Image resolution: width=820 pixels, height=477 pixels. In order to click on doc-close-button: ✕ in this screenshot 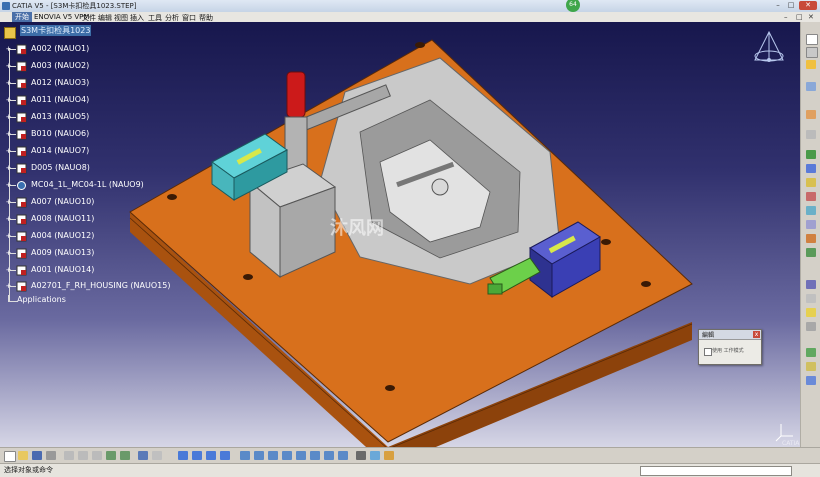, I will do `click(811, 17)`.